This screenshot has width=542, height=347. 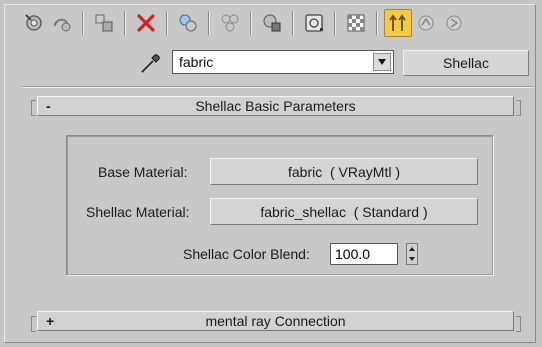 I want to click on rollout-collapse-toggle: -, so click(x=48, y=106).